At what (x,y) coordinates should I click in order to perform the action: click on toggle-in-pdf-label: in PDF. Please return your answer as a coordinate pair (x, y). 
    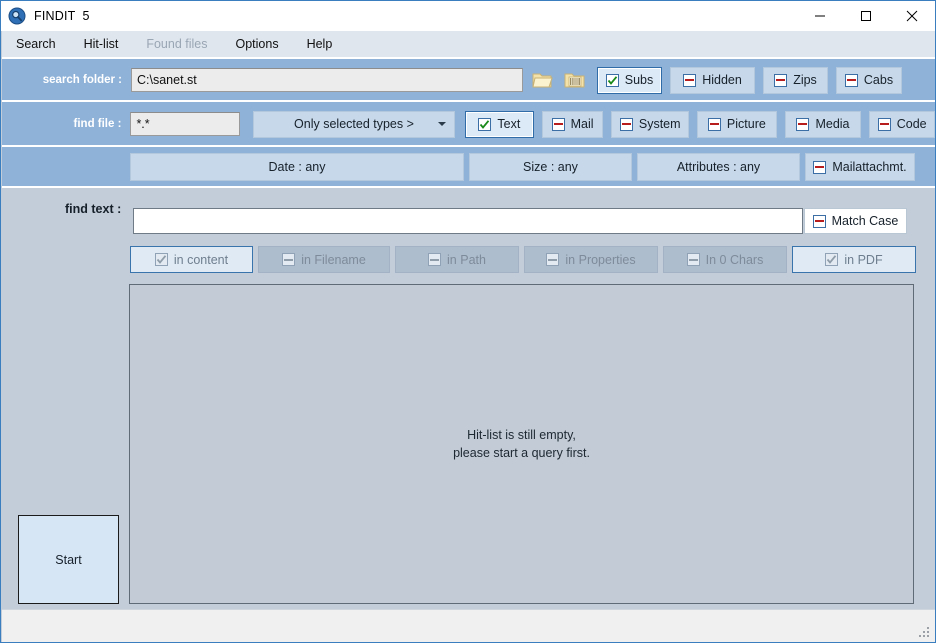
    Looking at the image, I should click on (863, 259).